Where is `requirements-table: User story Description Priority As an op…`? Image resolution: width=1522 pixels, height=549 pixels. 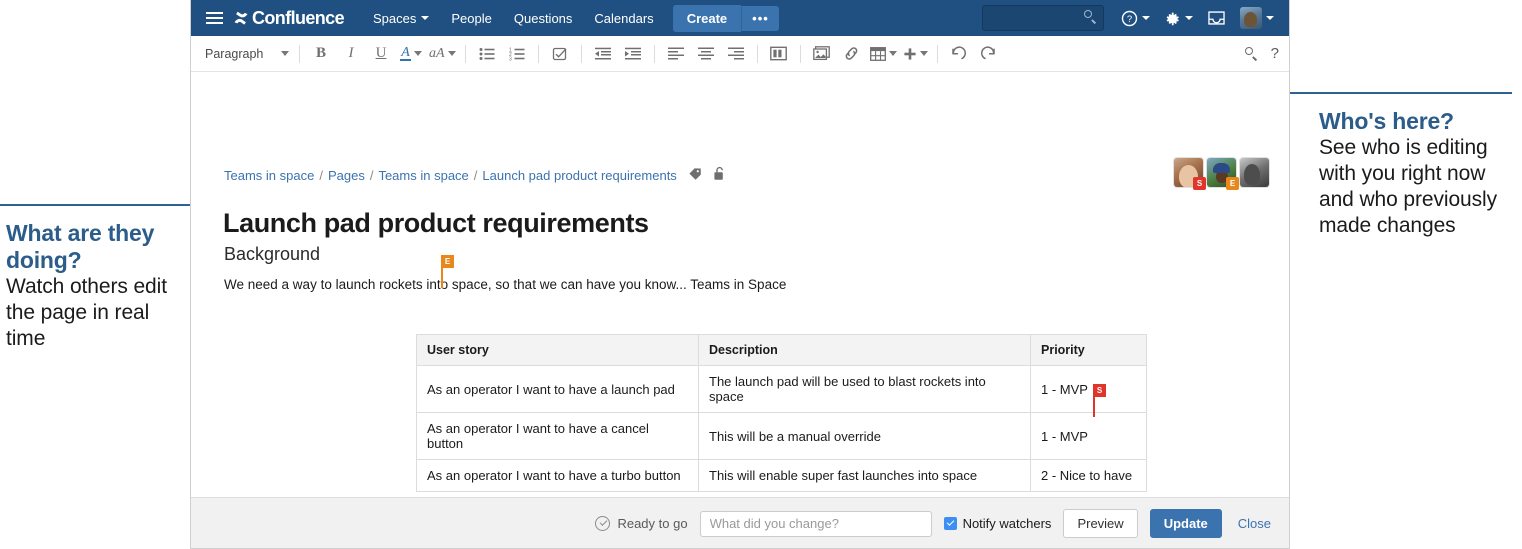 requirements-table: User story Description Priority As an op… is located at coordinates (781, 413).